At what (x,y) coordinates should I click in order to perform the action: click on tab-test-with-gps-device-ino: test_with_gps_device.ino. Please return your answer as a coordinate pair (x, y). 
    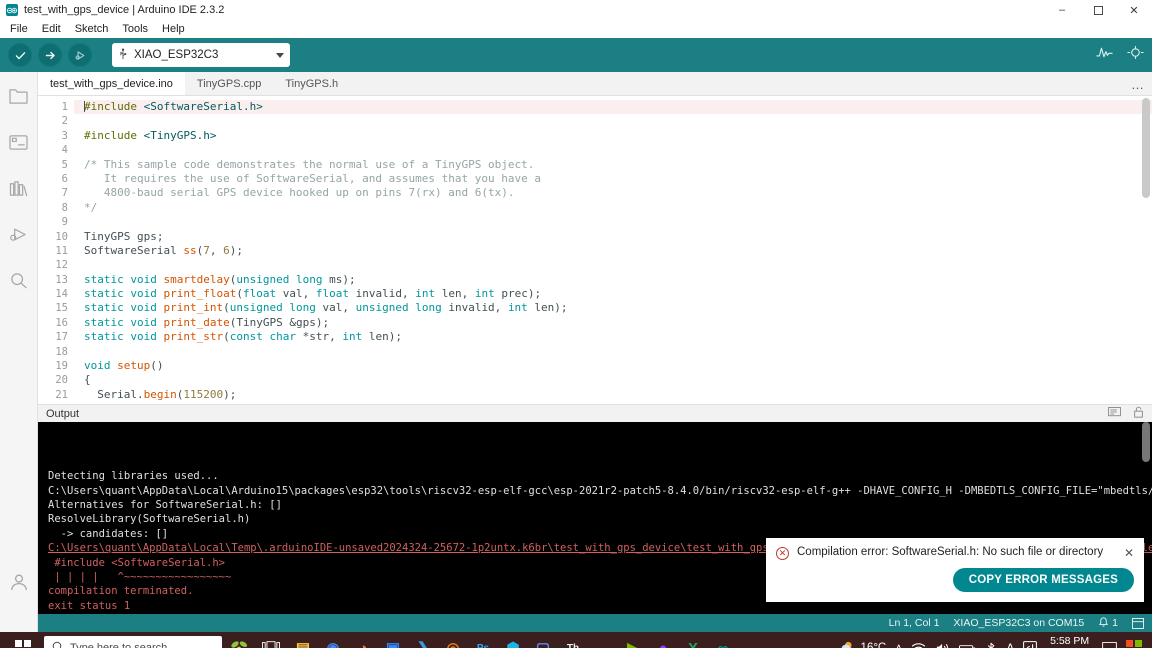
    Looking at the image, I should click on (111, 83).